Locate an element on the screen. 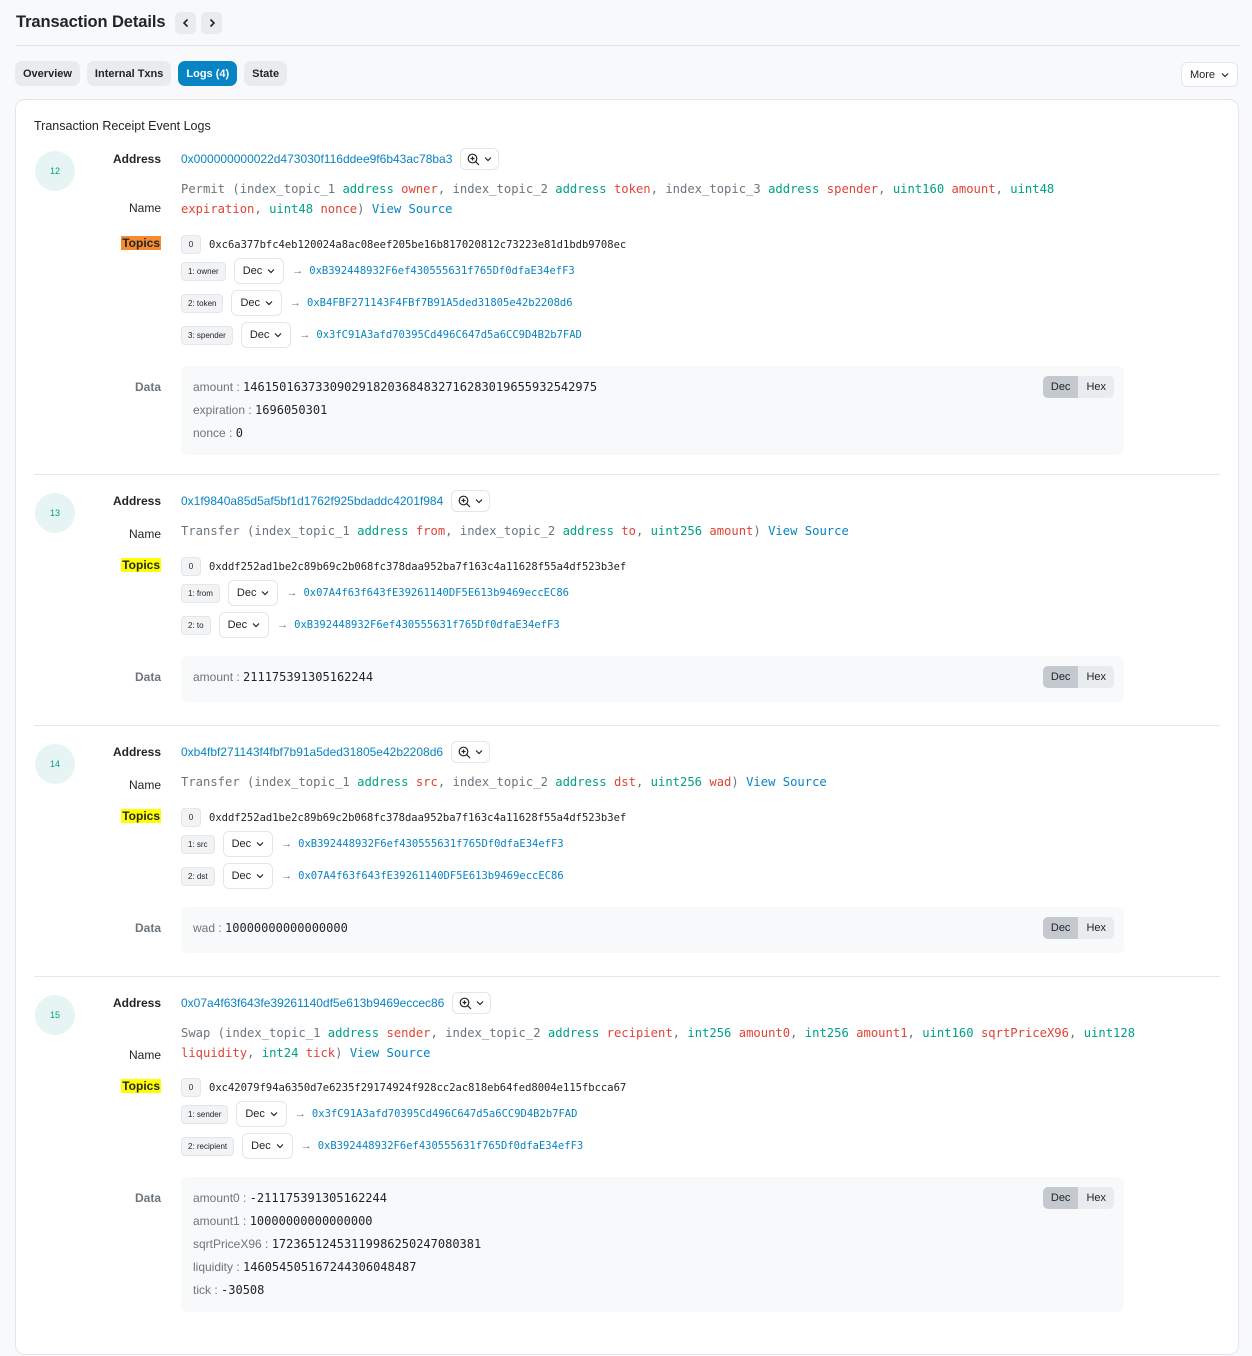 The height and width of the screenshot is (1356, 1252). param-name: spender is located at coordinates (852, 189).